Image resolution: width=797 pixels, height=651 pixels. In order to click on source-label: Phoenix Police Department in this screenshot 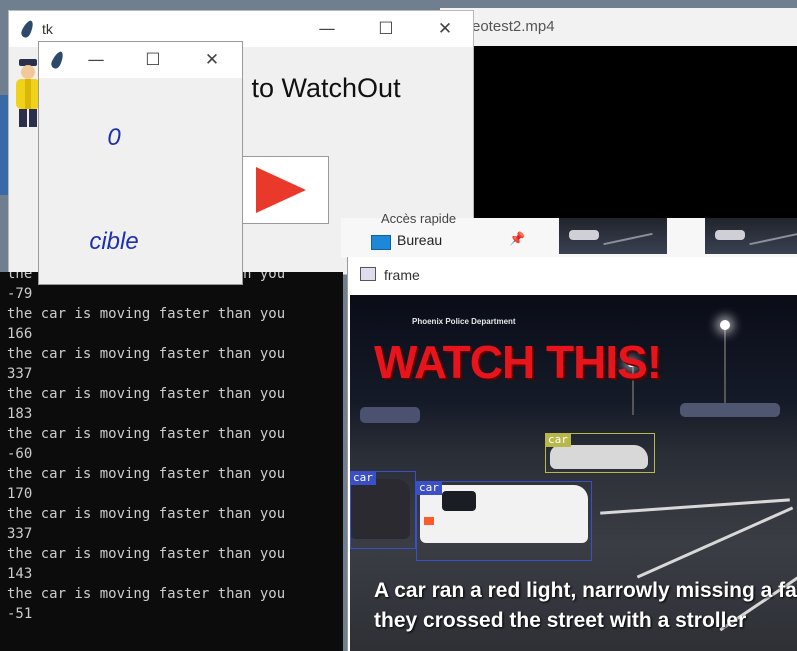, I will do `click(464, 321)`.